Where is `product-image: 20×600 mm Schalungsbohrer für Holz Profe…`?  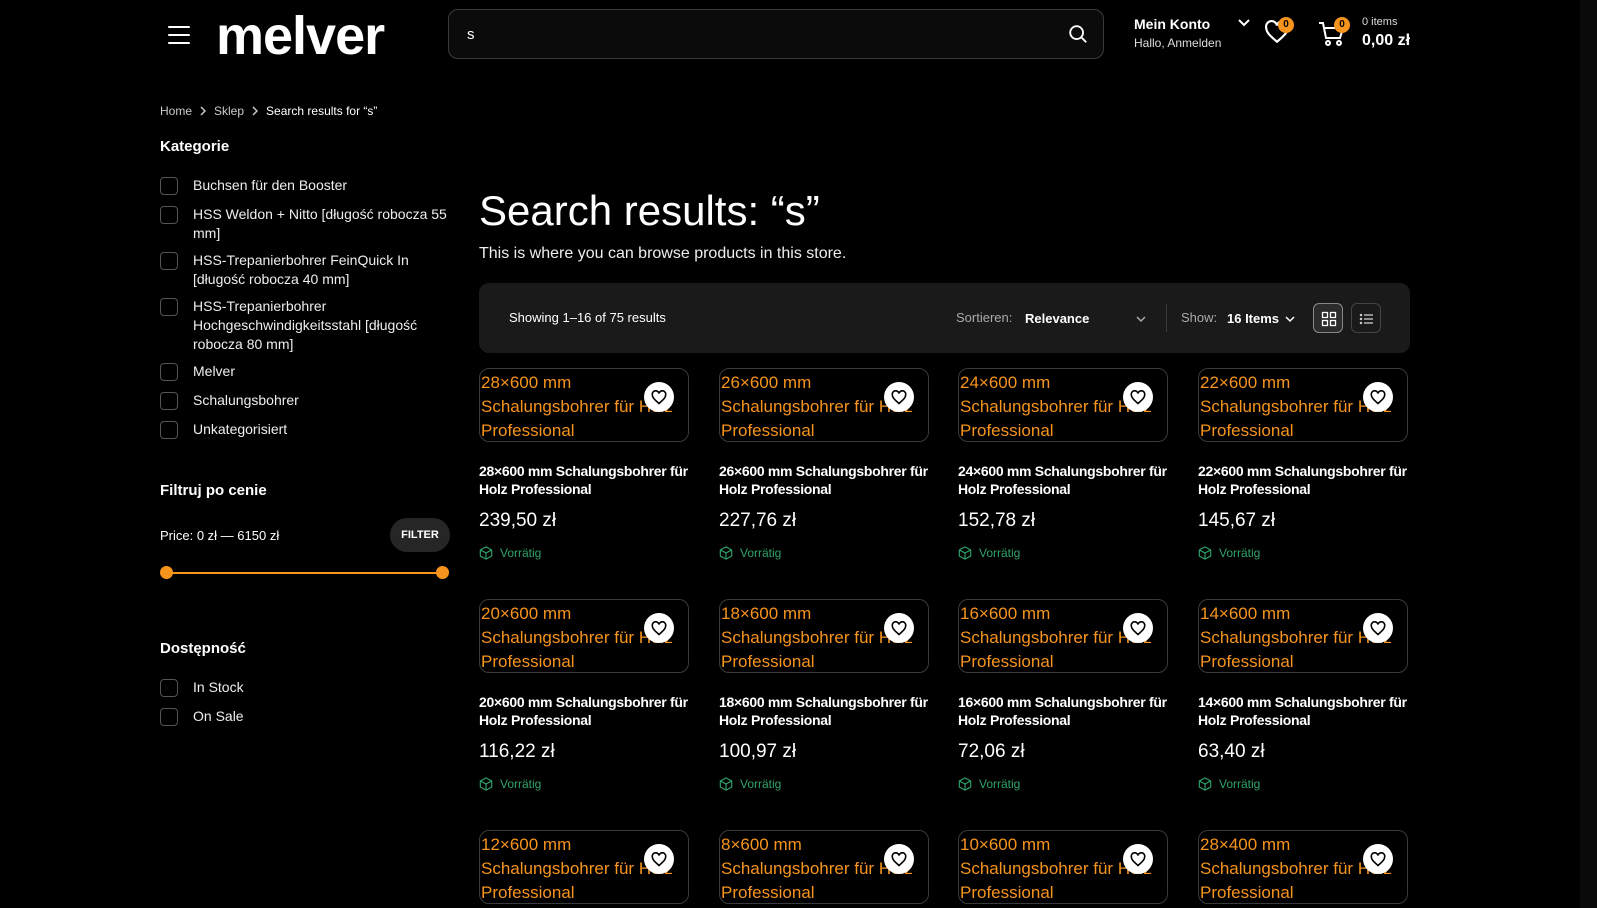 product-image: 20×600 mm Schalungsbohrer für Holz Profe… is located at coordinates (584, 636).